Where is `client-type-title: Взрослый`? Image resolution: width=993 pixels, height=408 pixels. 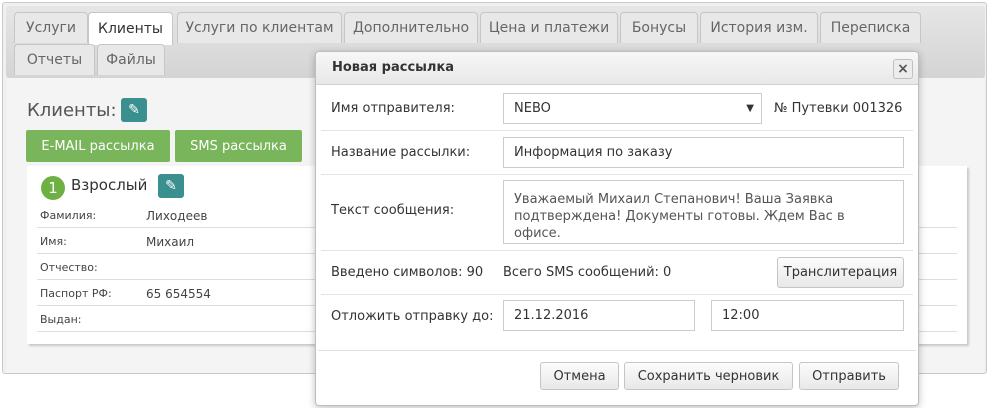
client-type-title: Взрослый is located at coordinates (109, 185).